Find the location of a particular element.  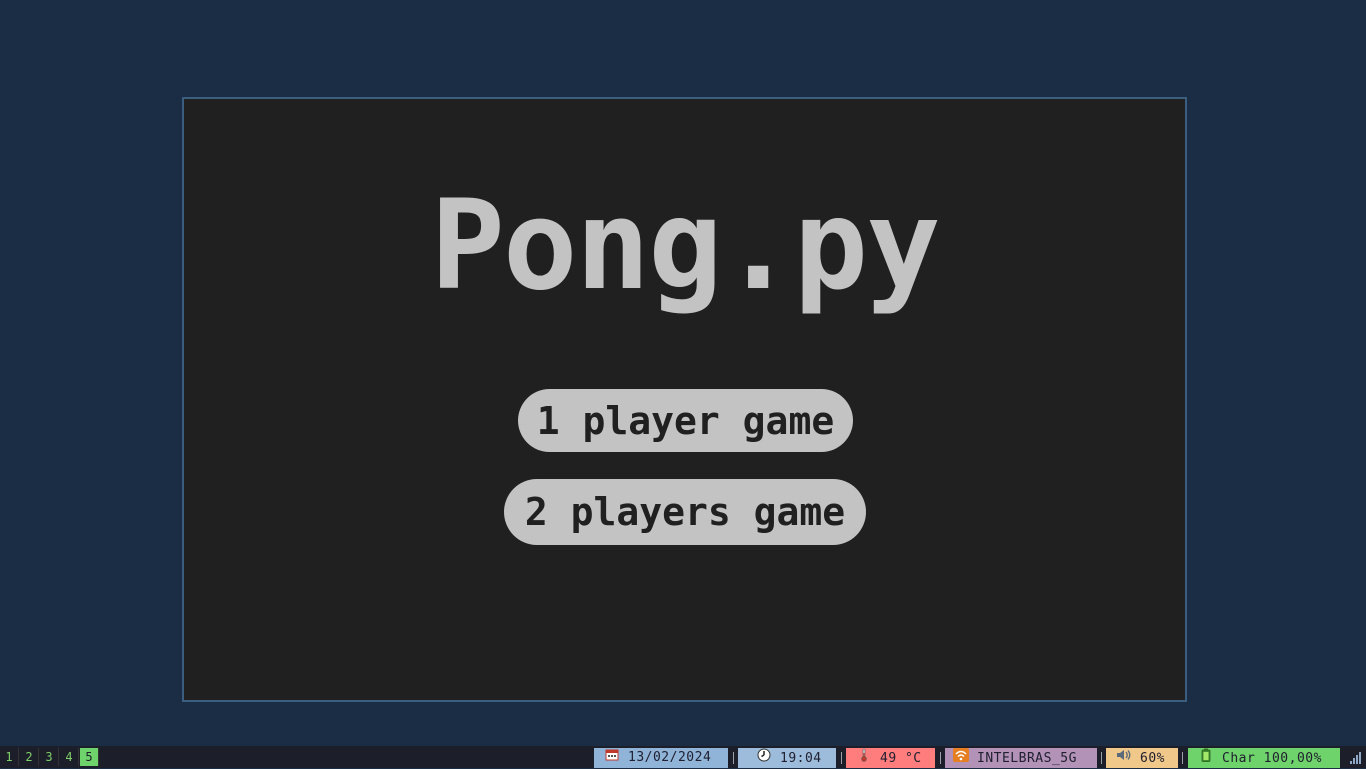

workspace-5: 5 is located at coordinates (89, 757).